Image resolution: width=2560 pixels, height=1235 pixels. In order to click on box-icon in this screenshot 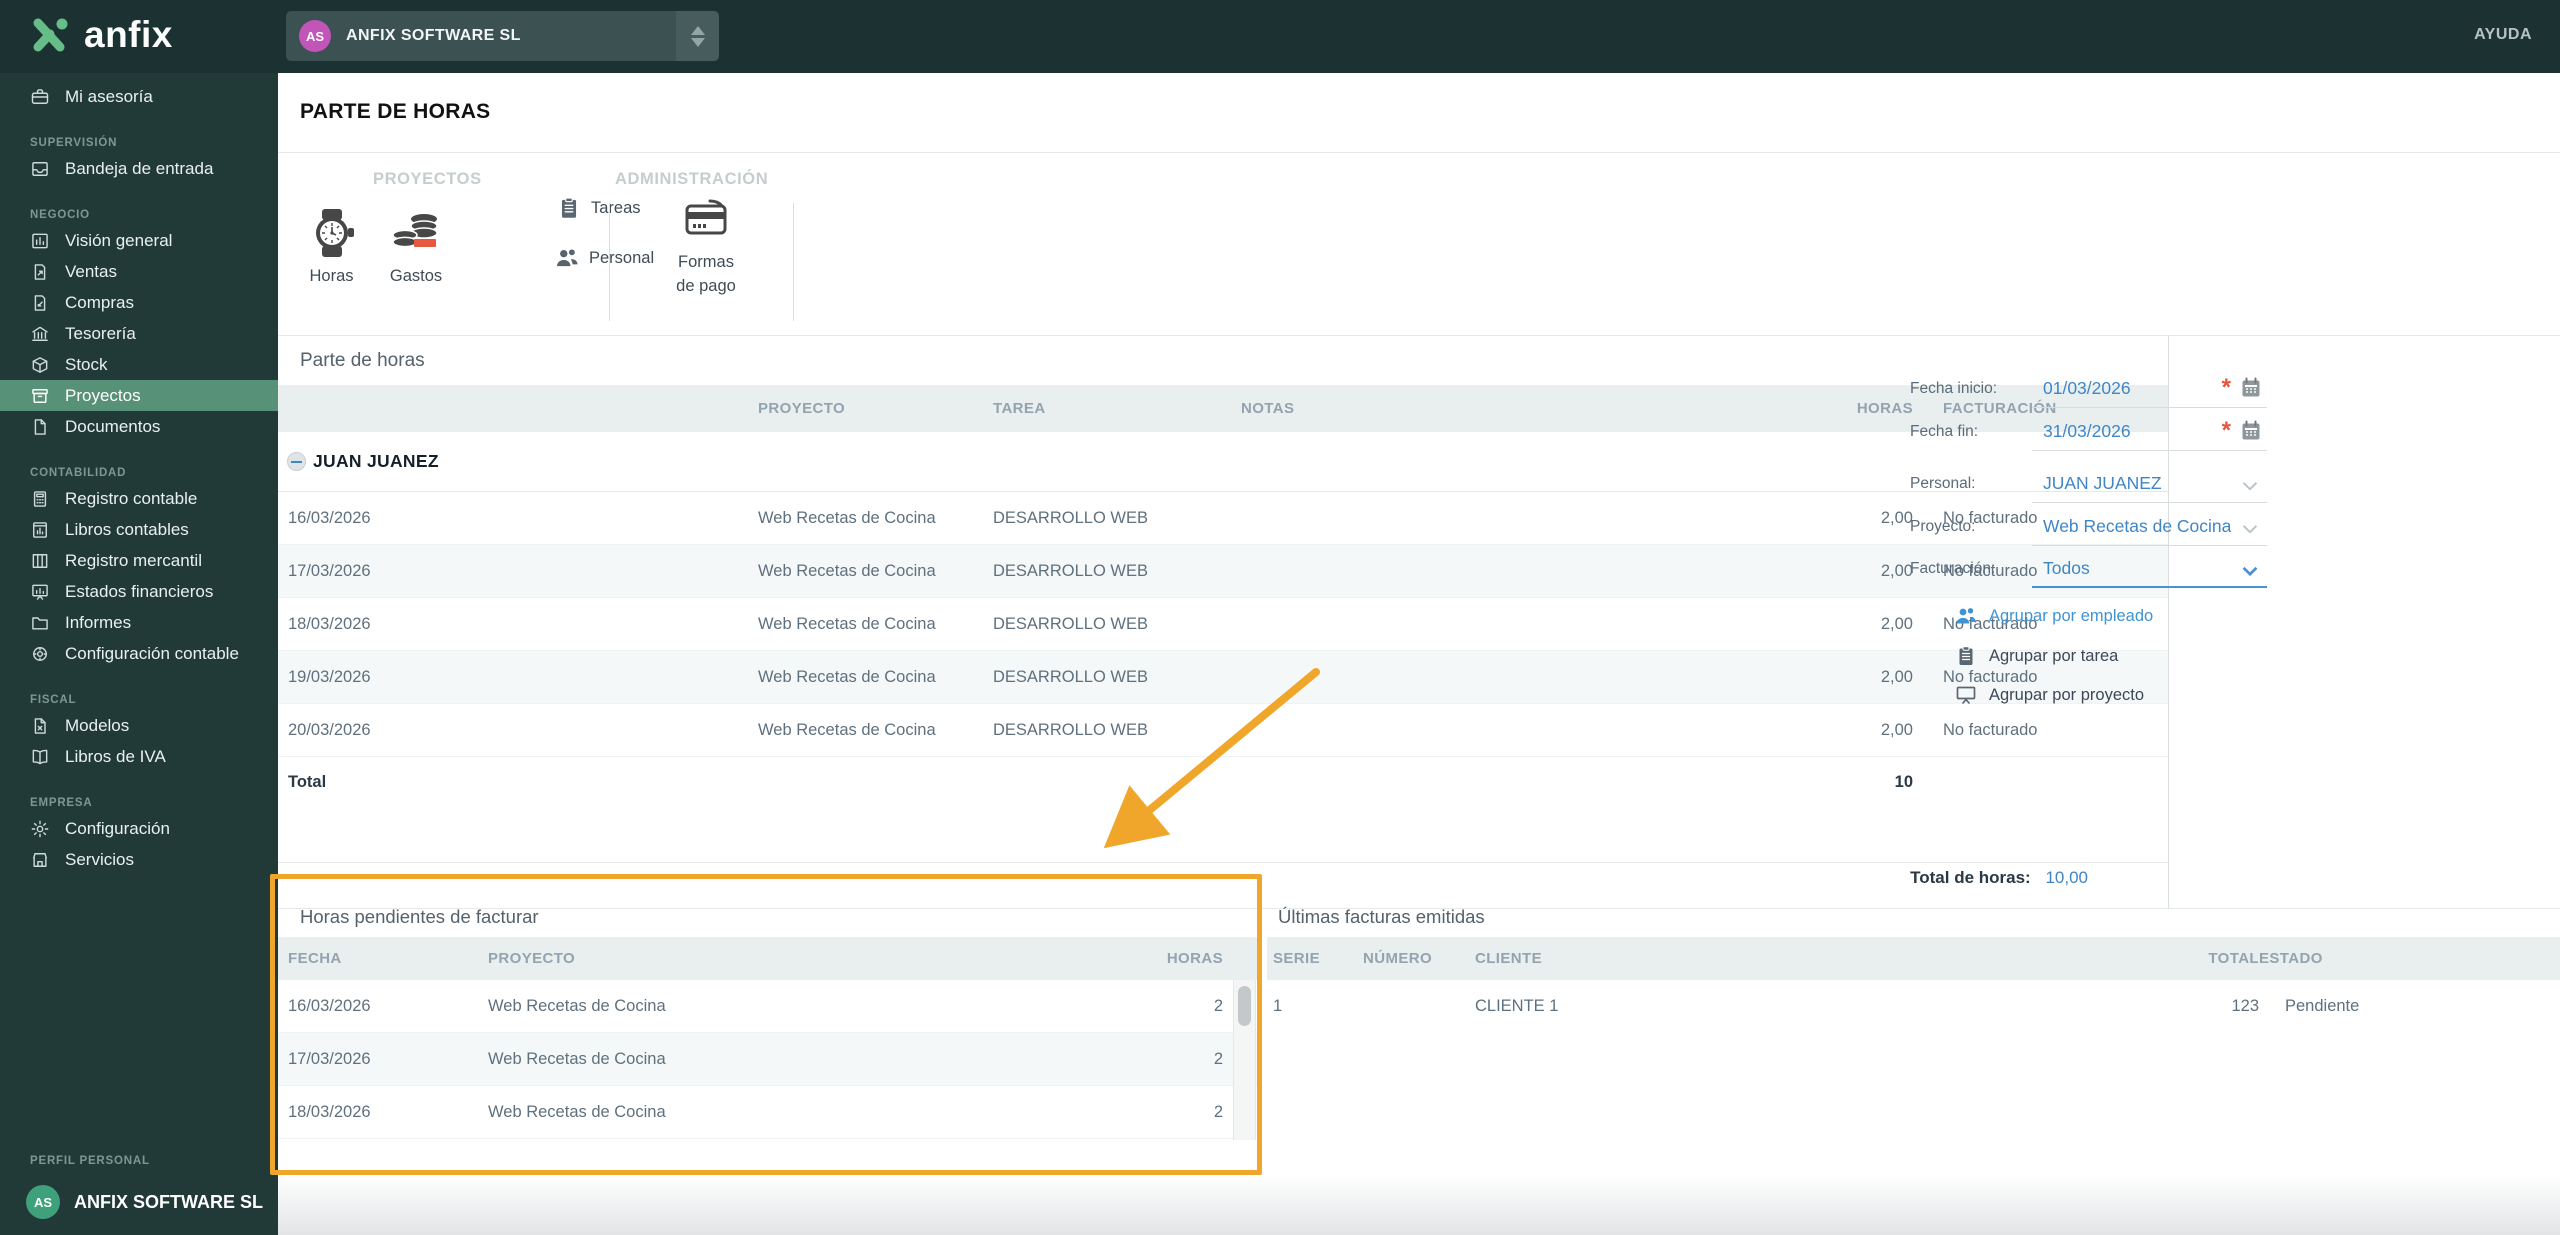, I will do `click(40, 365)`.